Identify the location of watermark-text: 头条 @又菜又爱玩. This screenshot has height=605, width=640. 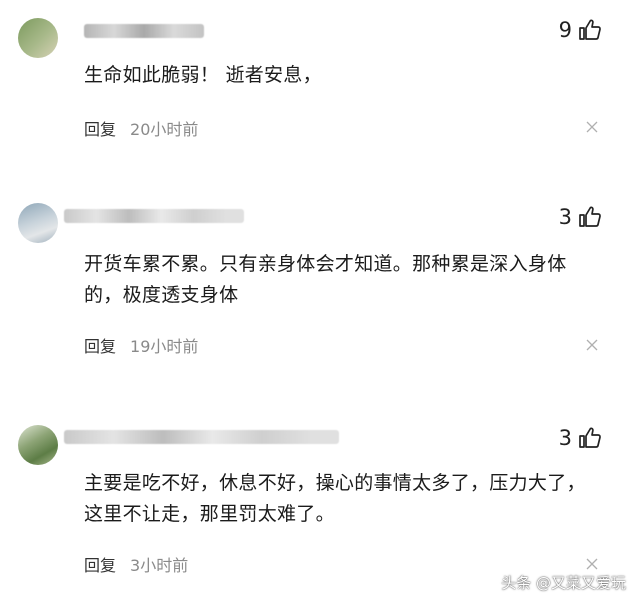
(563, 583).